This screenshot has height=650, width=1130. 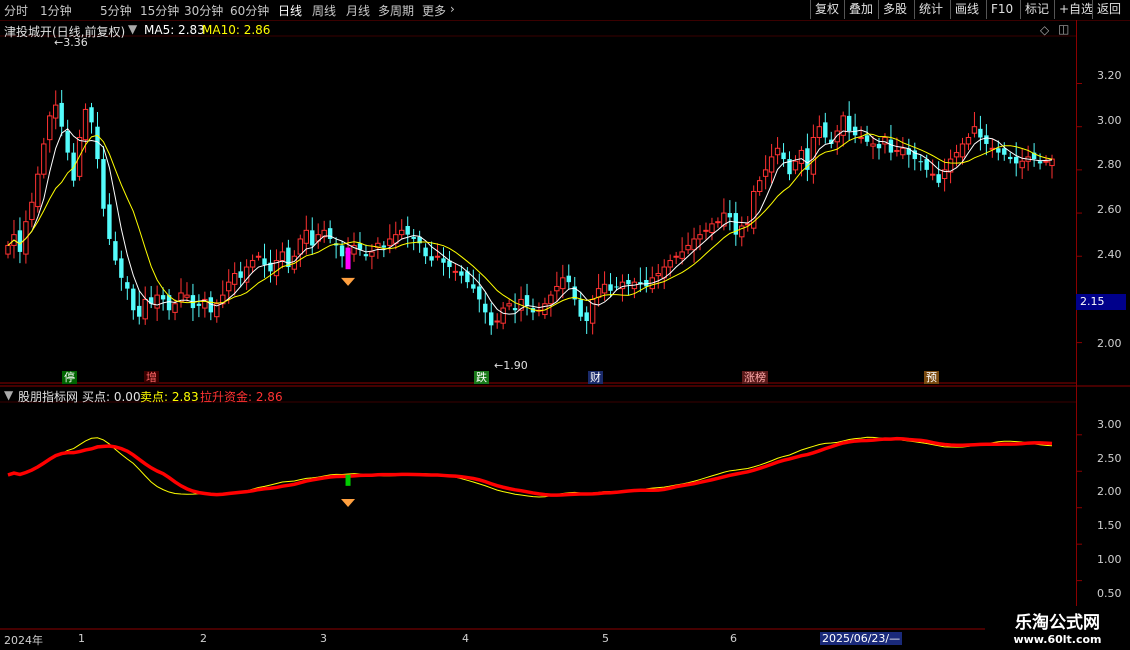 What do you see at coordinates (8, 395) in the screenshot?
I see `chevron-down-icon: ▼` at bounding box center [8, 395].